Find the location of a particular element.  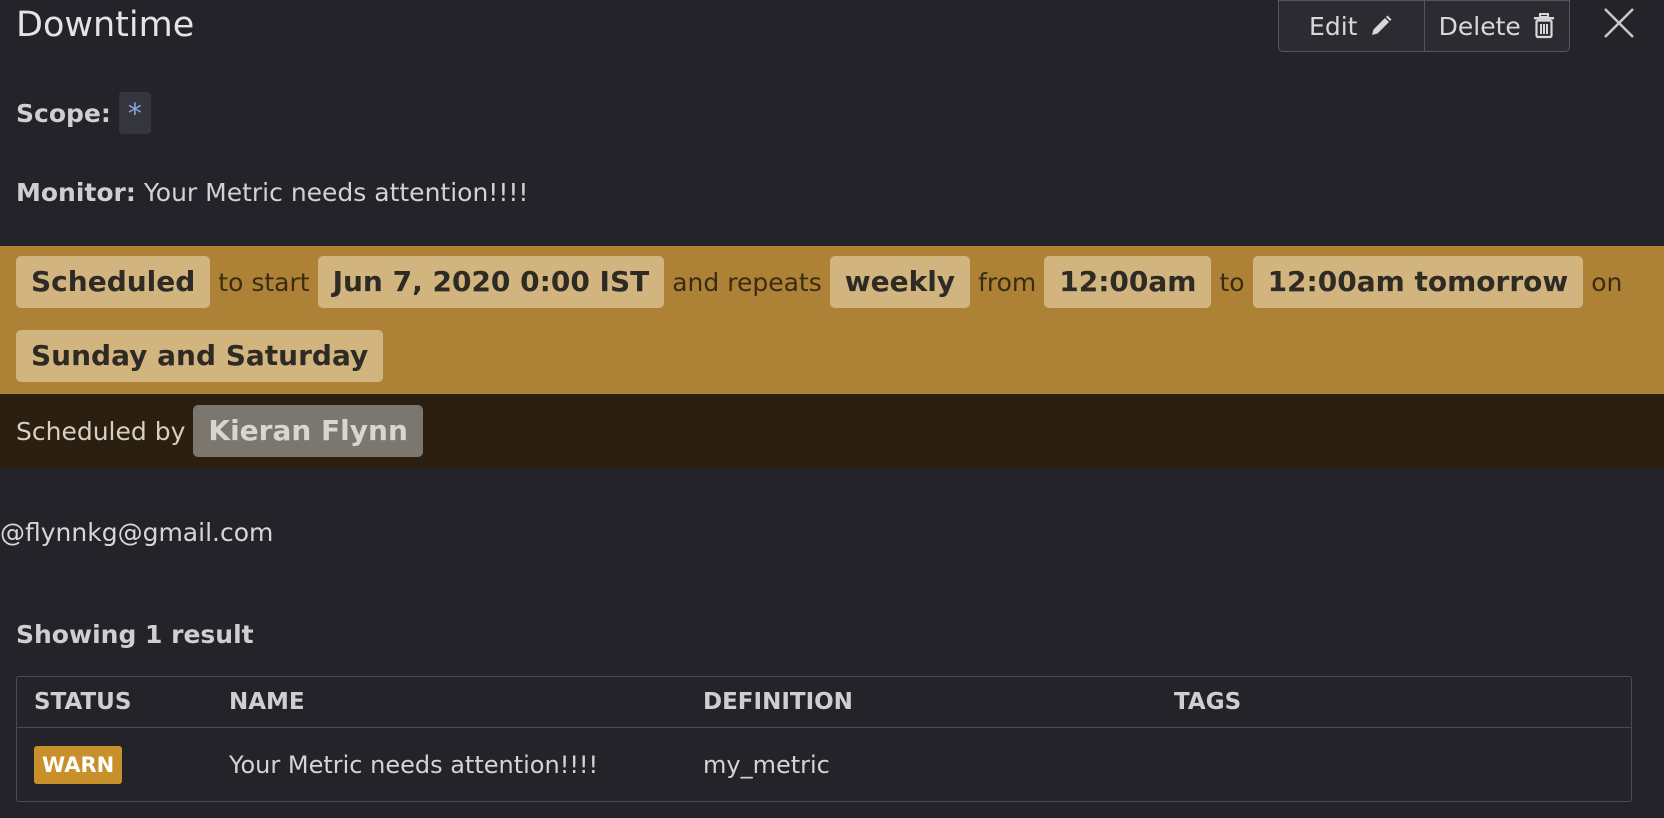

action-button-group: Edit Delete is located at coordinates (1424, 26).